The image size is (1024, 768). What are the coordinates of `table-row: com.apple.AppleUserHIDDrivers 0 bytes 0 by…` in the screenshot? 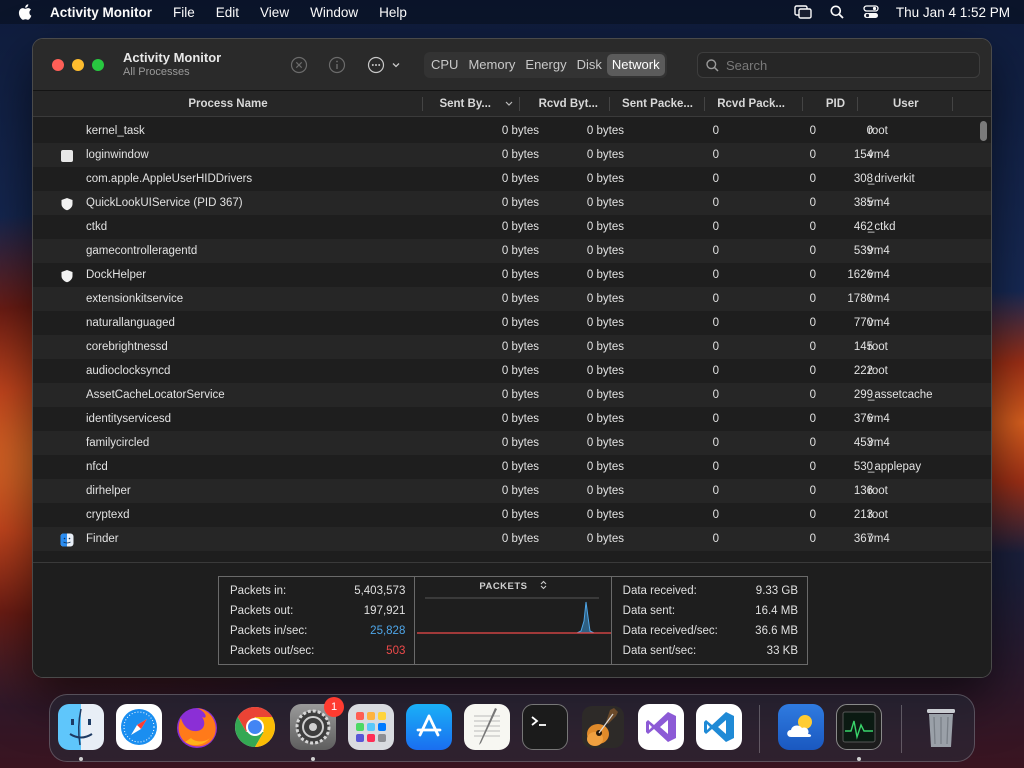 It's located at (512, 179).